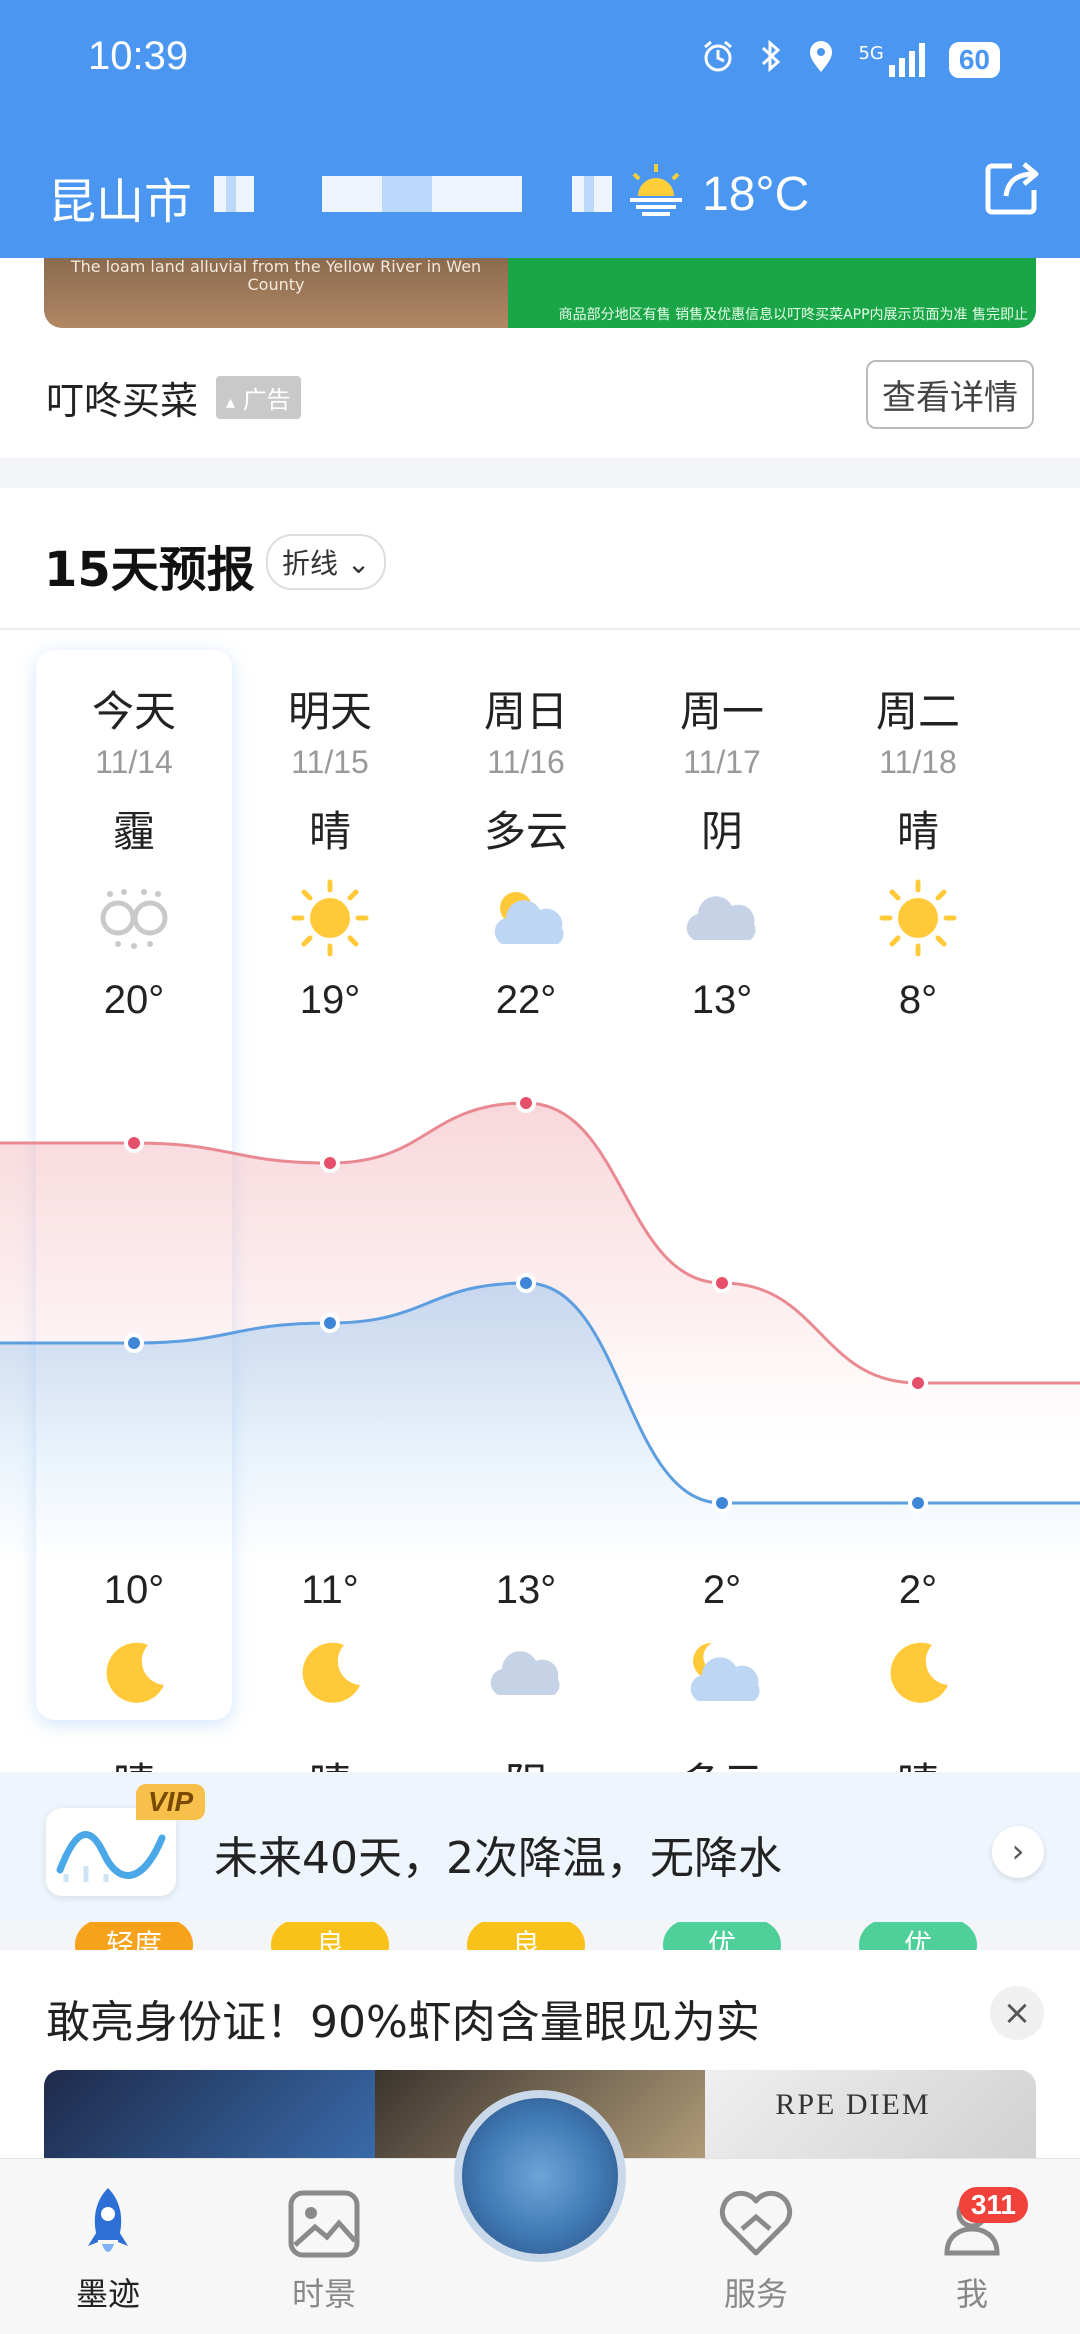 The height and width of the screenshot is (2334, 1080). I want to click on status-time: 10:39, so click(138, 56).